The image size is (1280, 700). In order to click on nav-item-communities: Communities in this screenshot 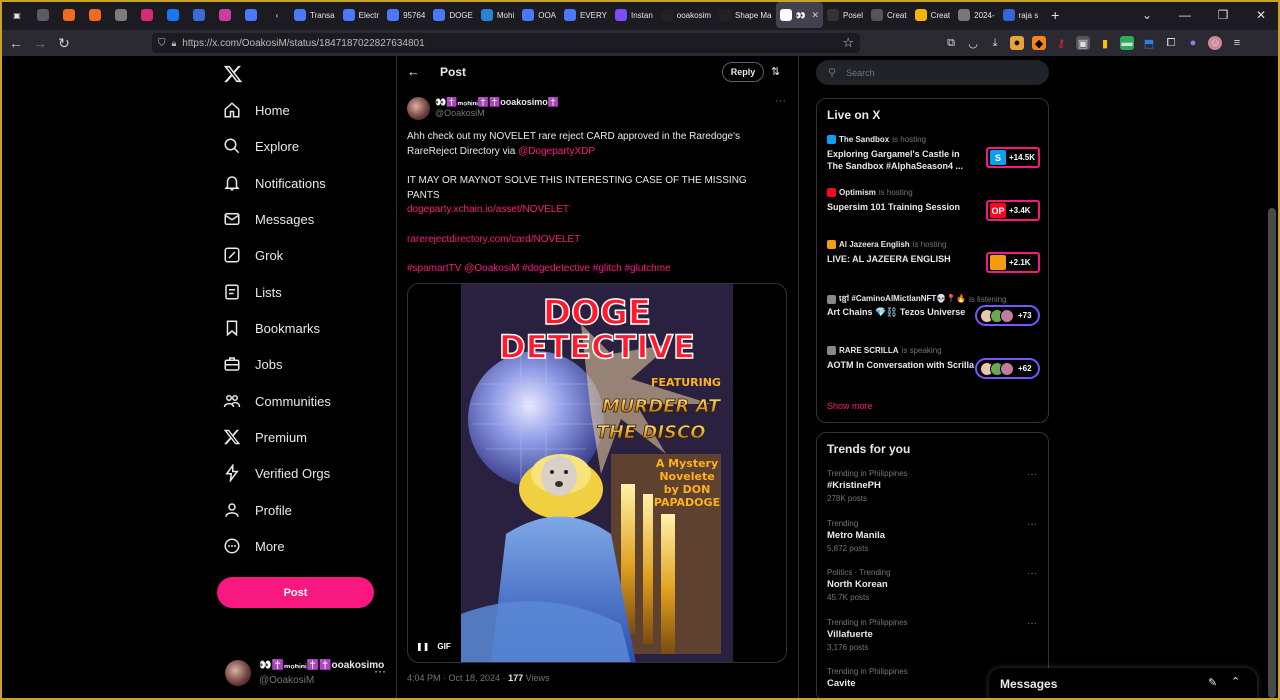, I will do `click(277, 401)`.